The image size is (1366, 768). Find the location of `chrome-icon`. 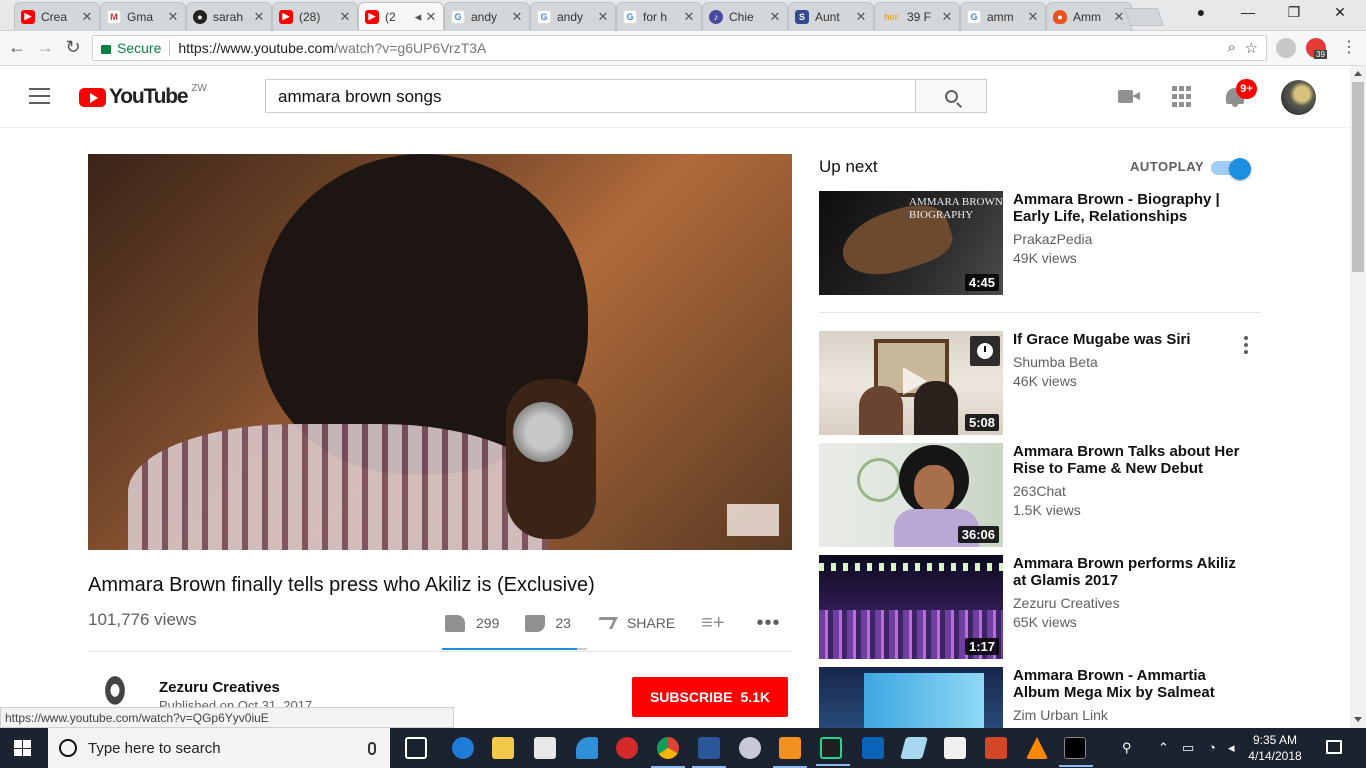

chrome-icon is located at coordinates (668, 752).